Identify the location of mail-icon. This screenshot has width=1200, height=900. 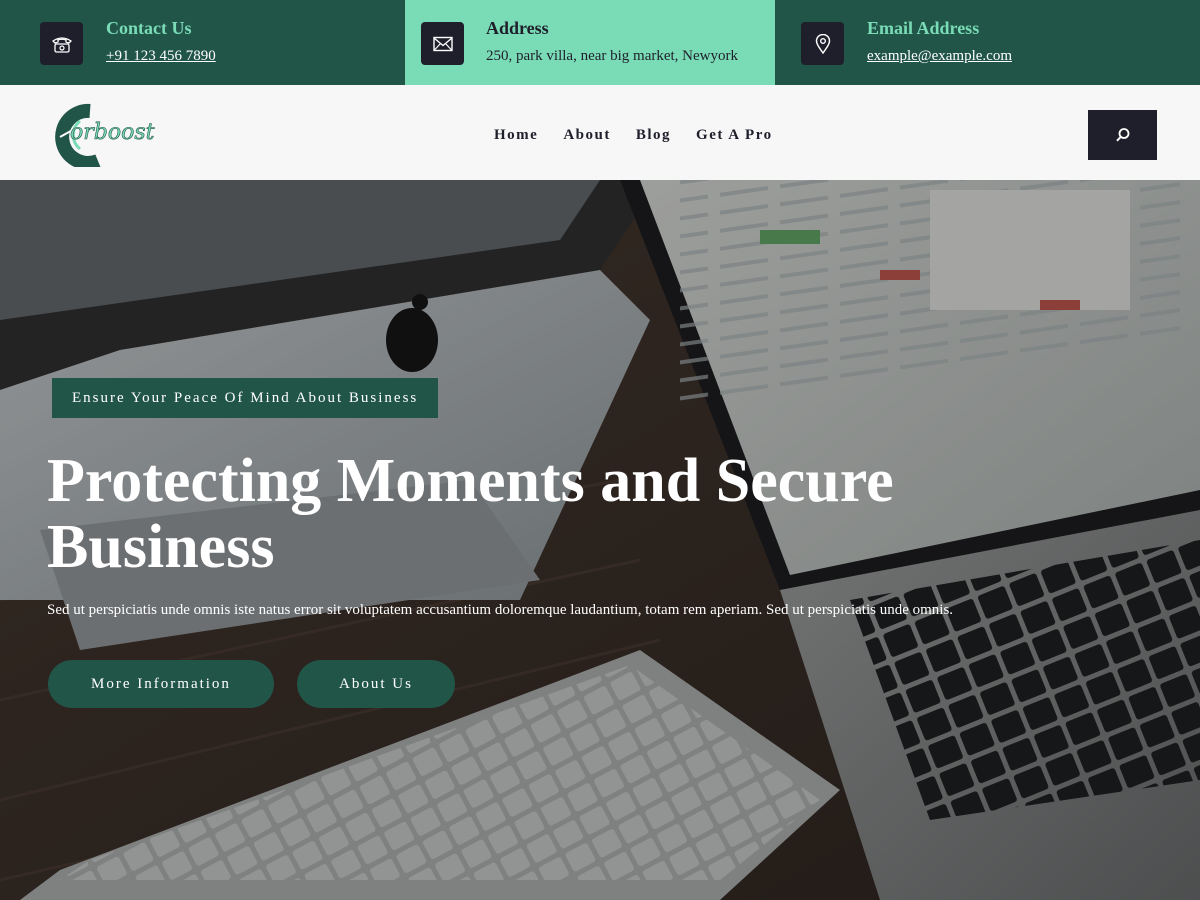
(442, 43).